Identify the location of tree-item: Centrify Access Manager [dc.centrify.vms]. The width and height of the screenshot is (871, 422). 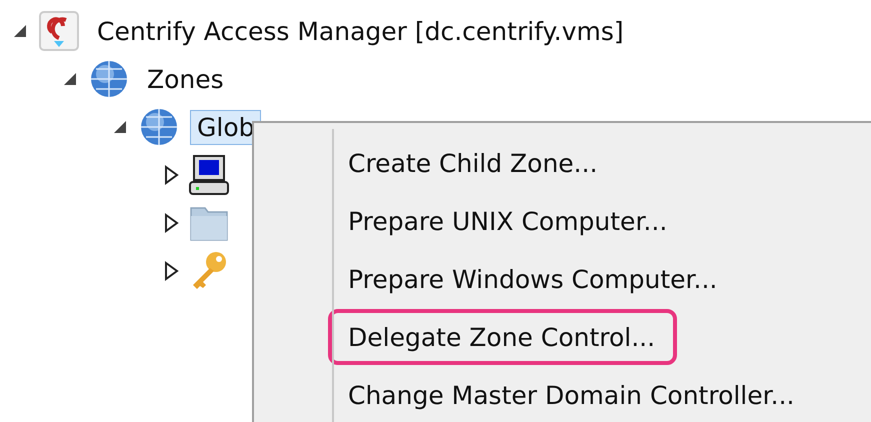
(360, 31).